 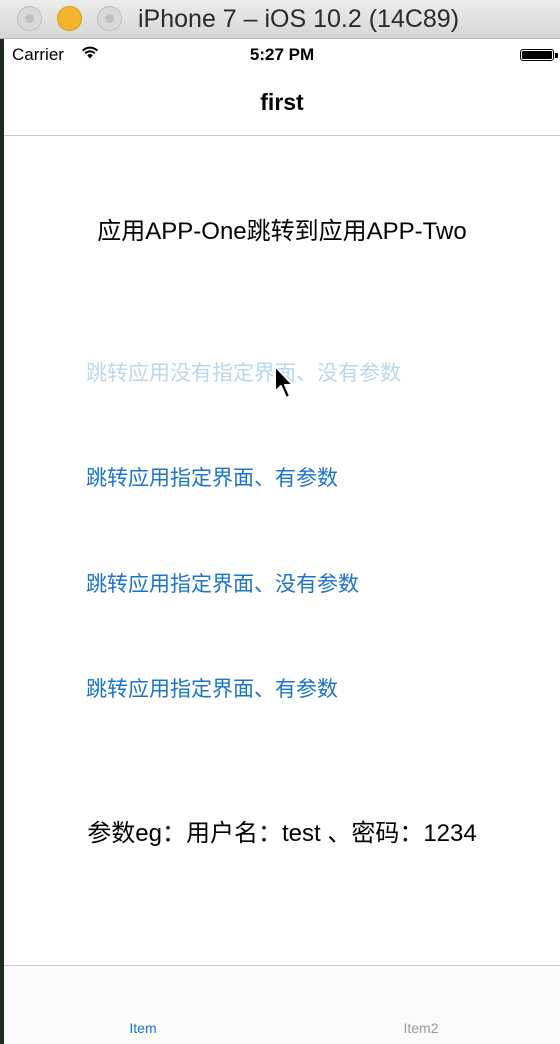 What do you see at coordinates (243, 372) in the screenshot?
I see `jump-no-page-no-params-button: 跳转应用没有指定界面、没有参数` at bounding box center [243, 372].